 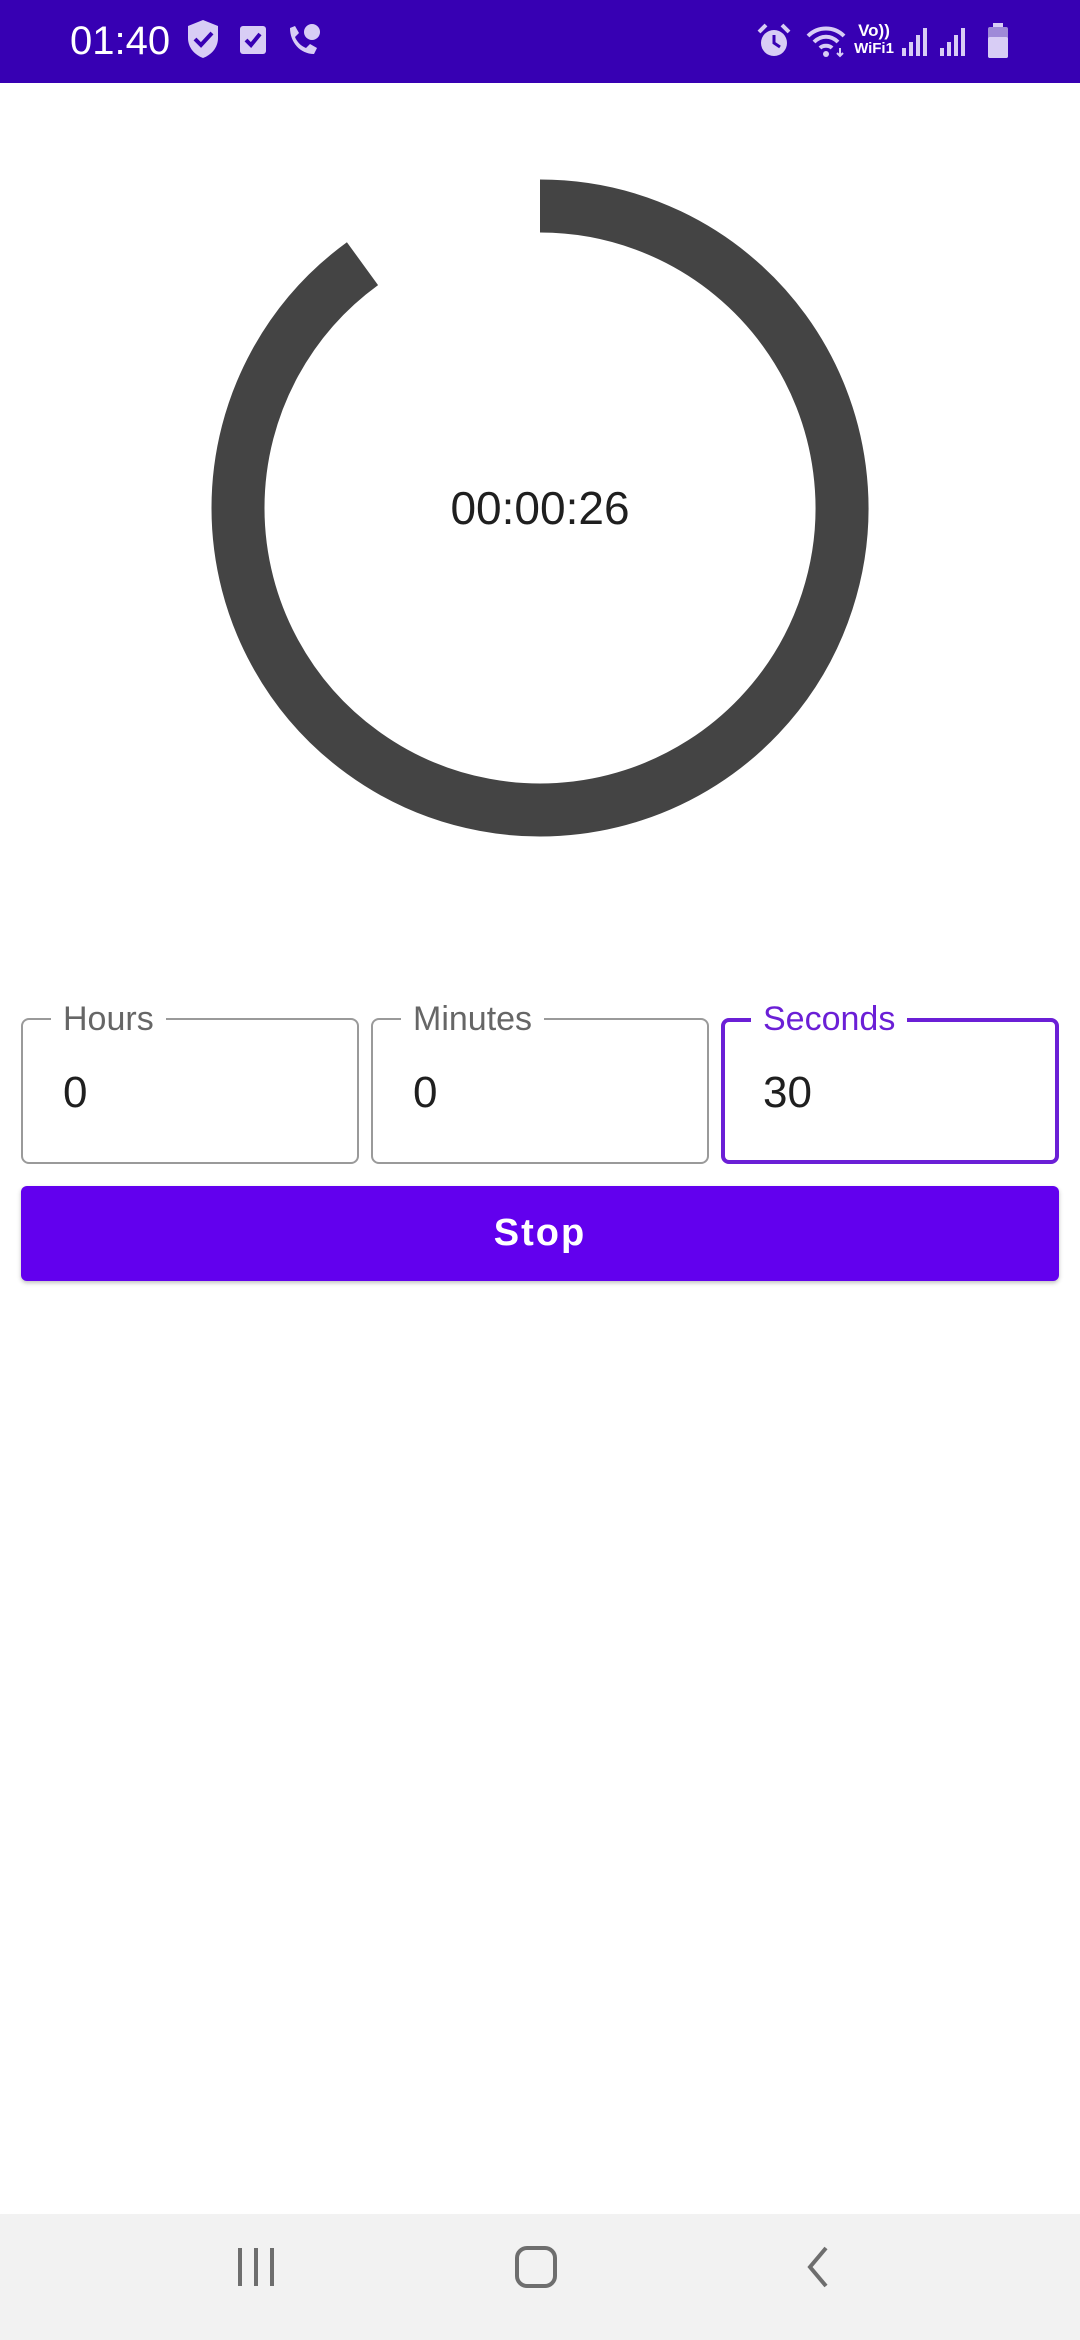 I want to click on seconds-field: Seconds 30, so click(x=890, y=1082).